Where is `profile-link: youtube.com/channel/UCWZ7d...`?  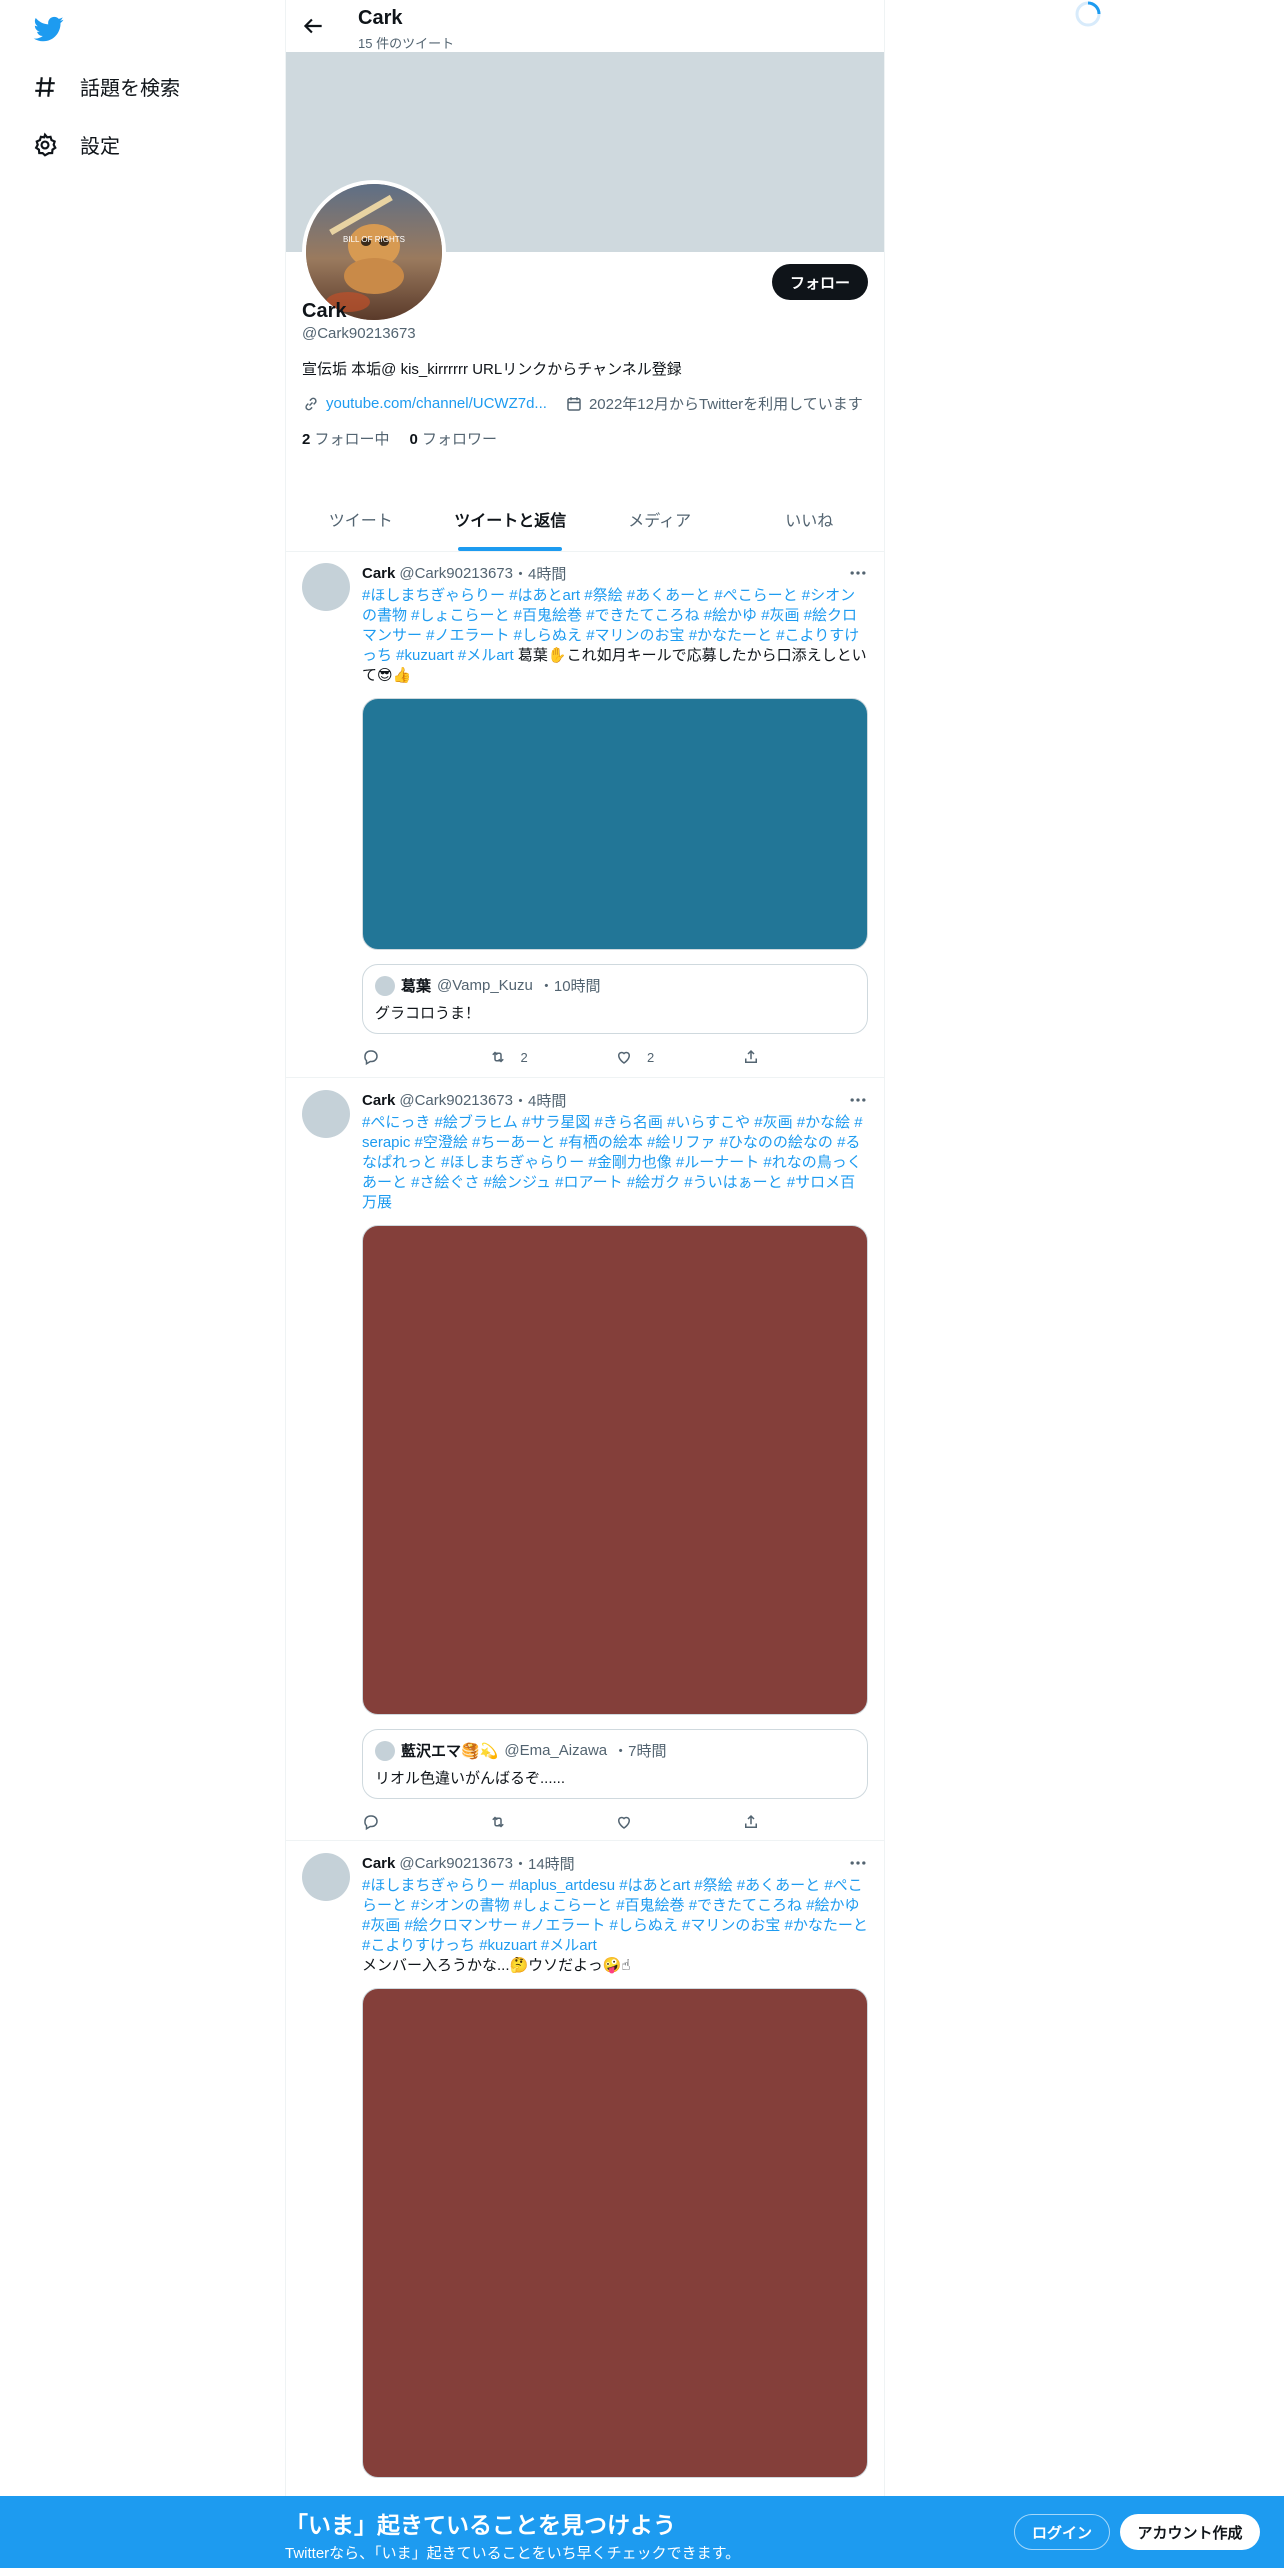 profile-link: youtube.com/channel/UCWZ7d... is located at coordinates (424, 404).